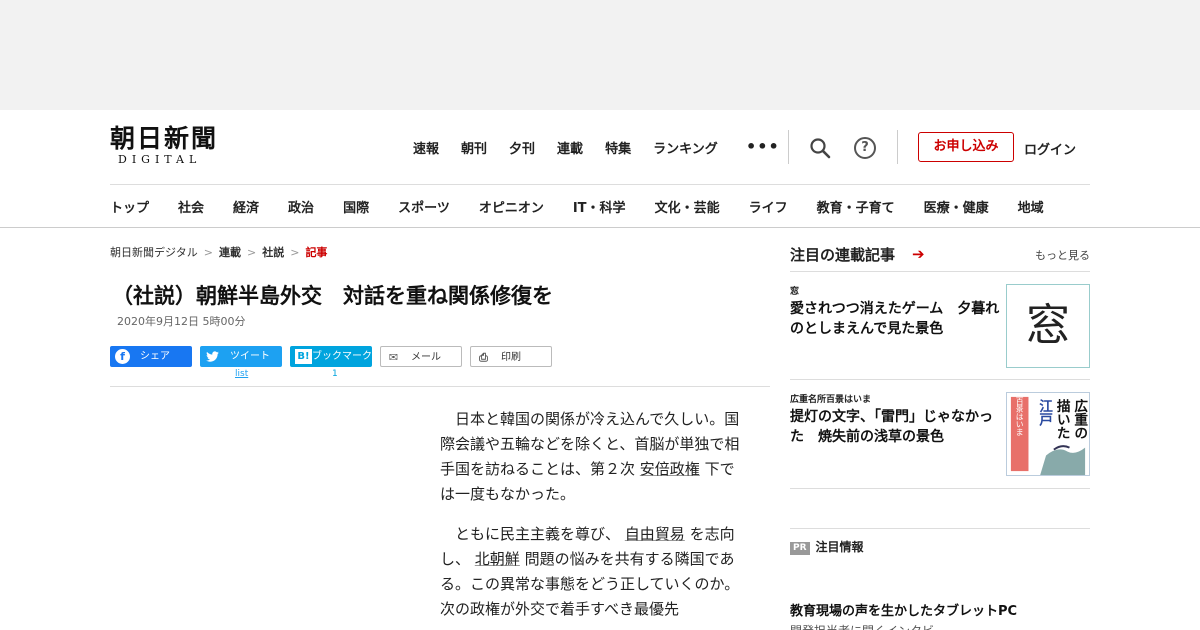 This screenshot has height=630, width=1200. I want to click on article-date: 2020年9月12日 5時00分, so click(181, 321).